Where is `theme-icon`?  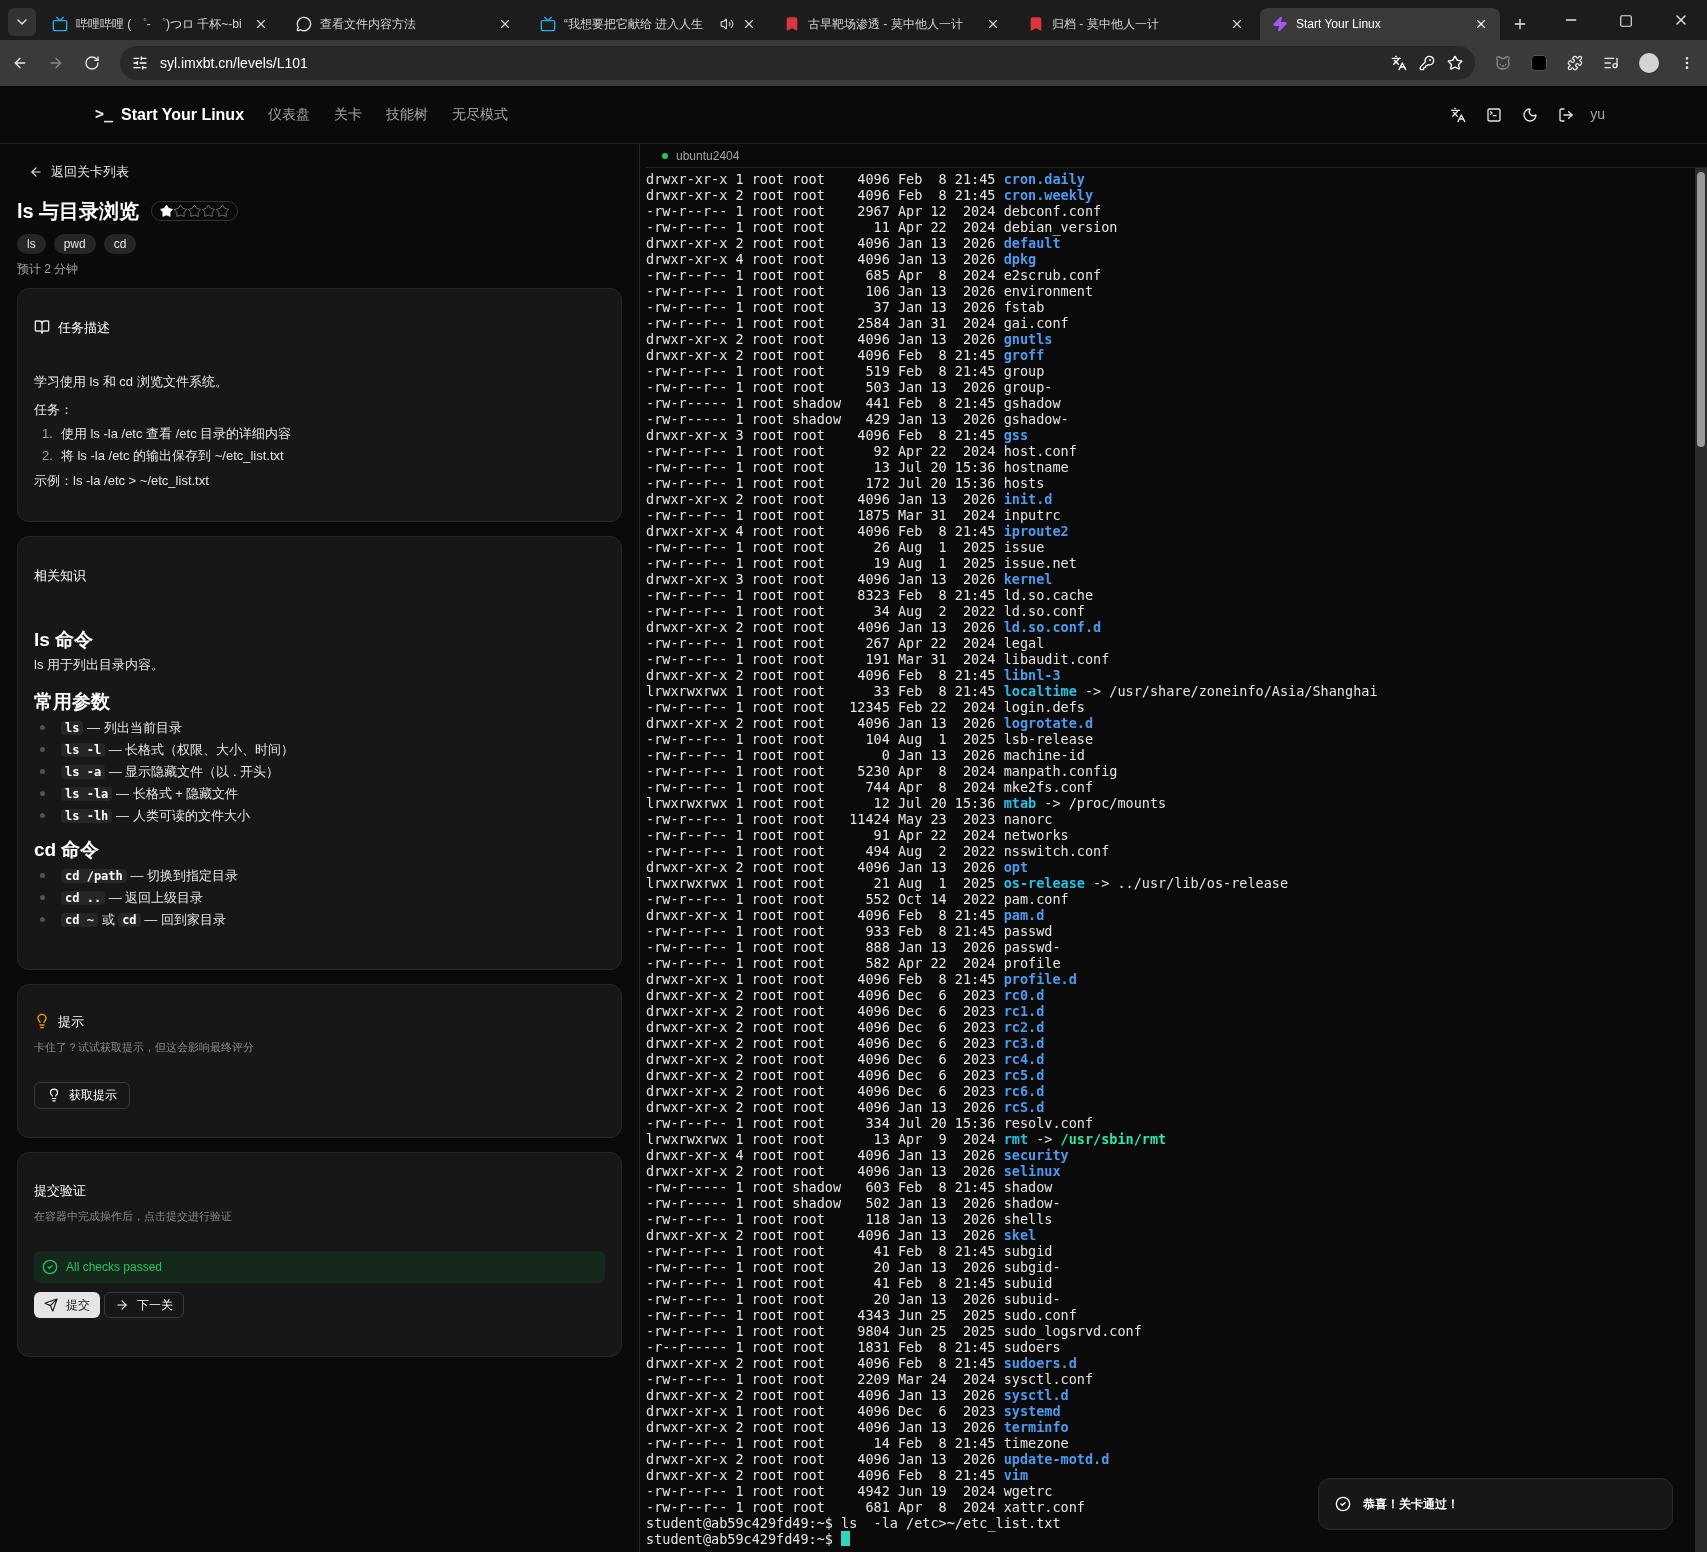 theme-icon is located at coordinates (1530, 114).